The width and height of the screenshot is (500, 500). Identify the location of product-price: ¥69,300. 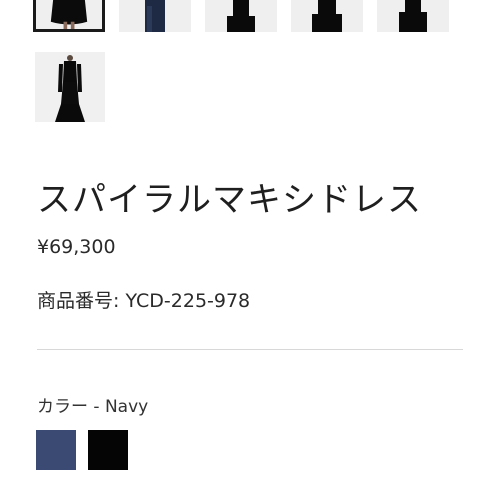
(76, 247).